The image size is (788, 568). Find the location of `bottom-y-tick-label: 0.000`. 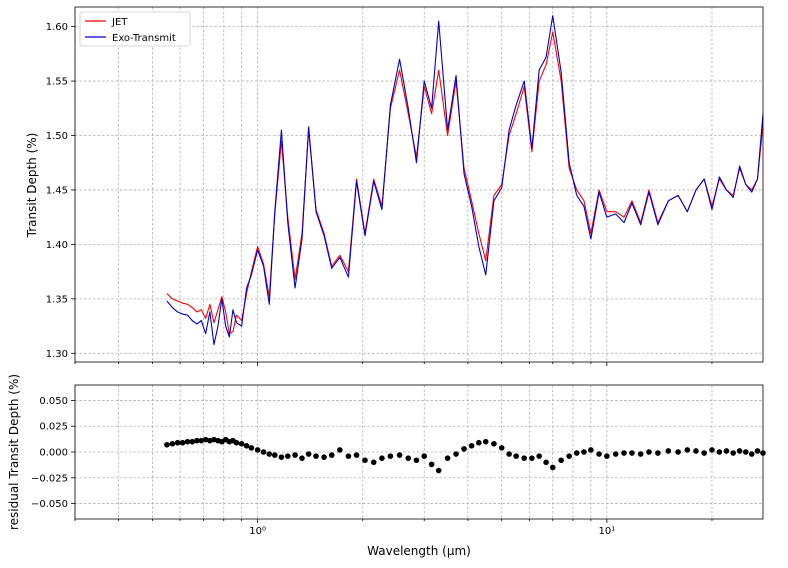

bottom-y-tick-label: 0.000 is located at coordinates (53, 453).